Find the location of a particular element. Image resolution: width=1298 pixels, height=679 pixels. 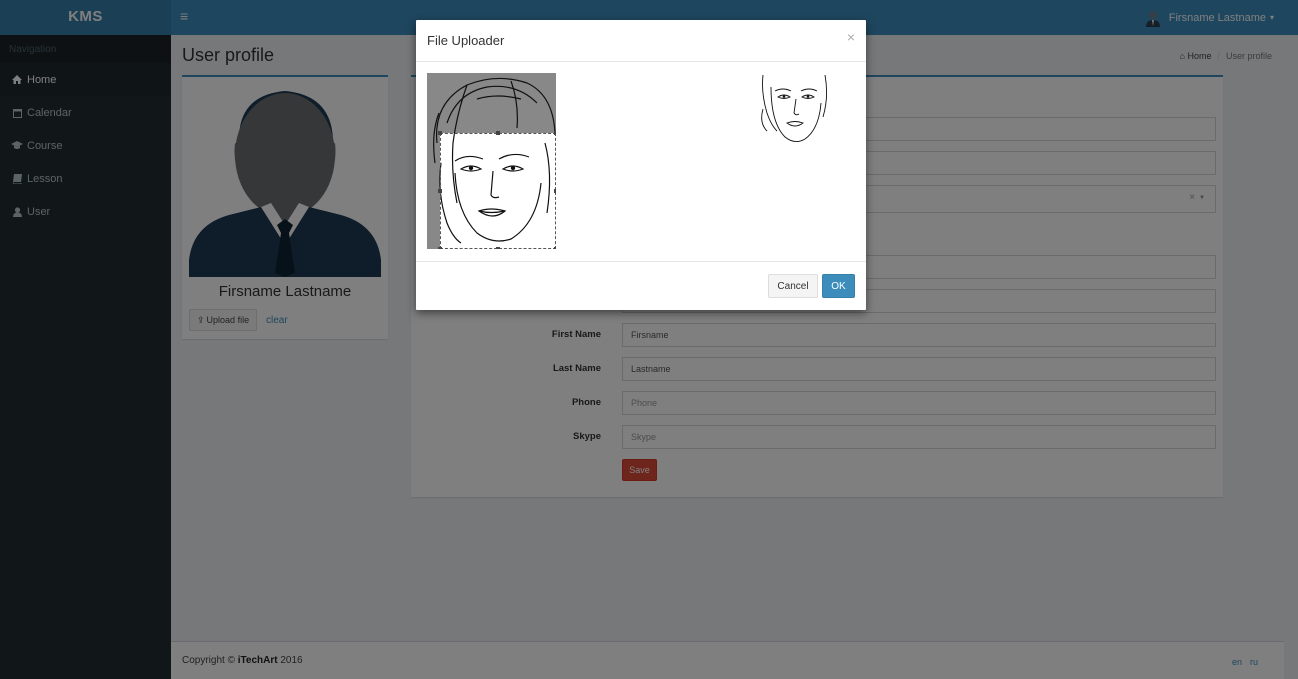

image-crop-area is located at coordinates (491, 161).